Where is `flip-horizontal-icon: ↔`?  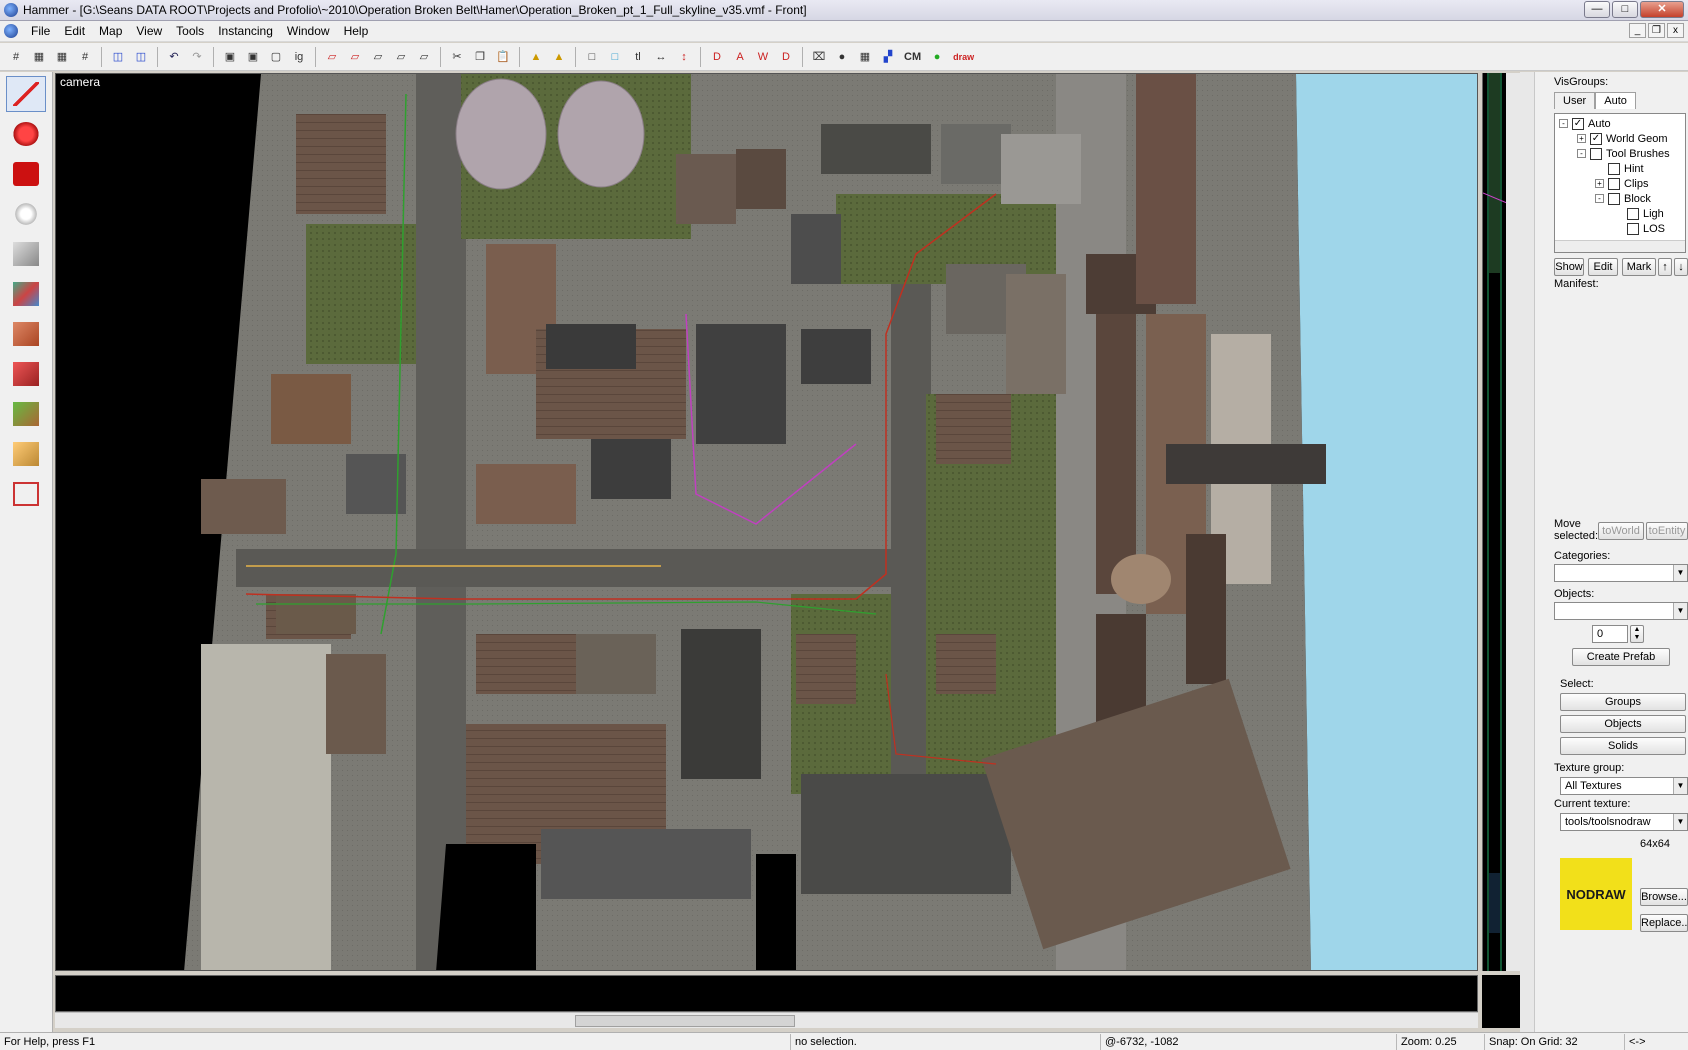
flip-horizontal-icon: ↔ is located at coordinates (661, 57).